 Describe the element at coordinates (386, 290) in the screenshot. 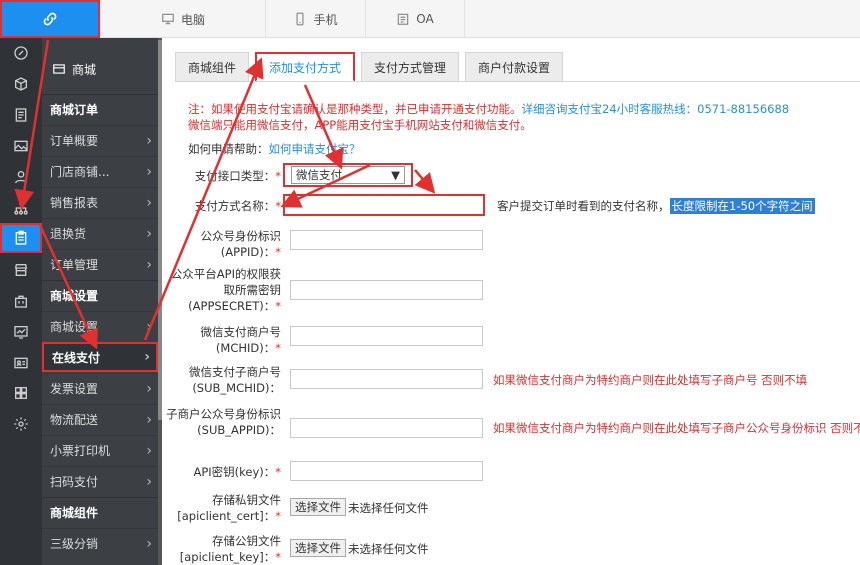

I see `appsecret-input` at that location.